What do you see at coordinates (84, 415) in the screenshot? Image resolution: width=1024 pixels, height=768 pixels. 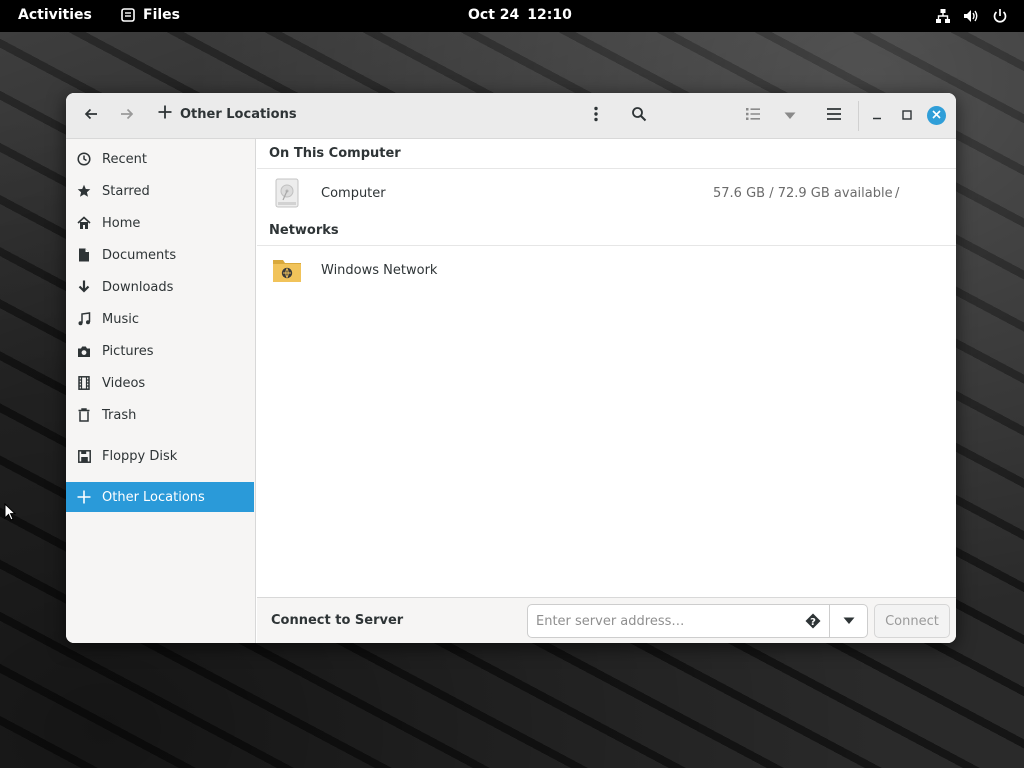 I see `trash-icon` at bounding box center [84, 415].